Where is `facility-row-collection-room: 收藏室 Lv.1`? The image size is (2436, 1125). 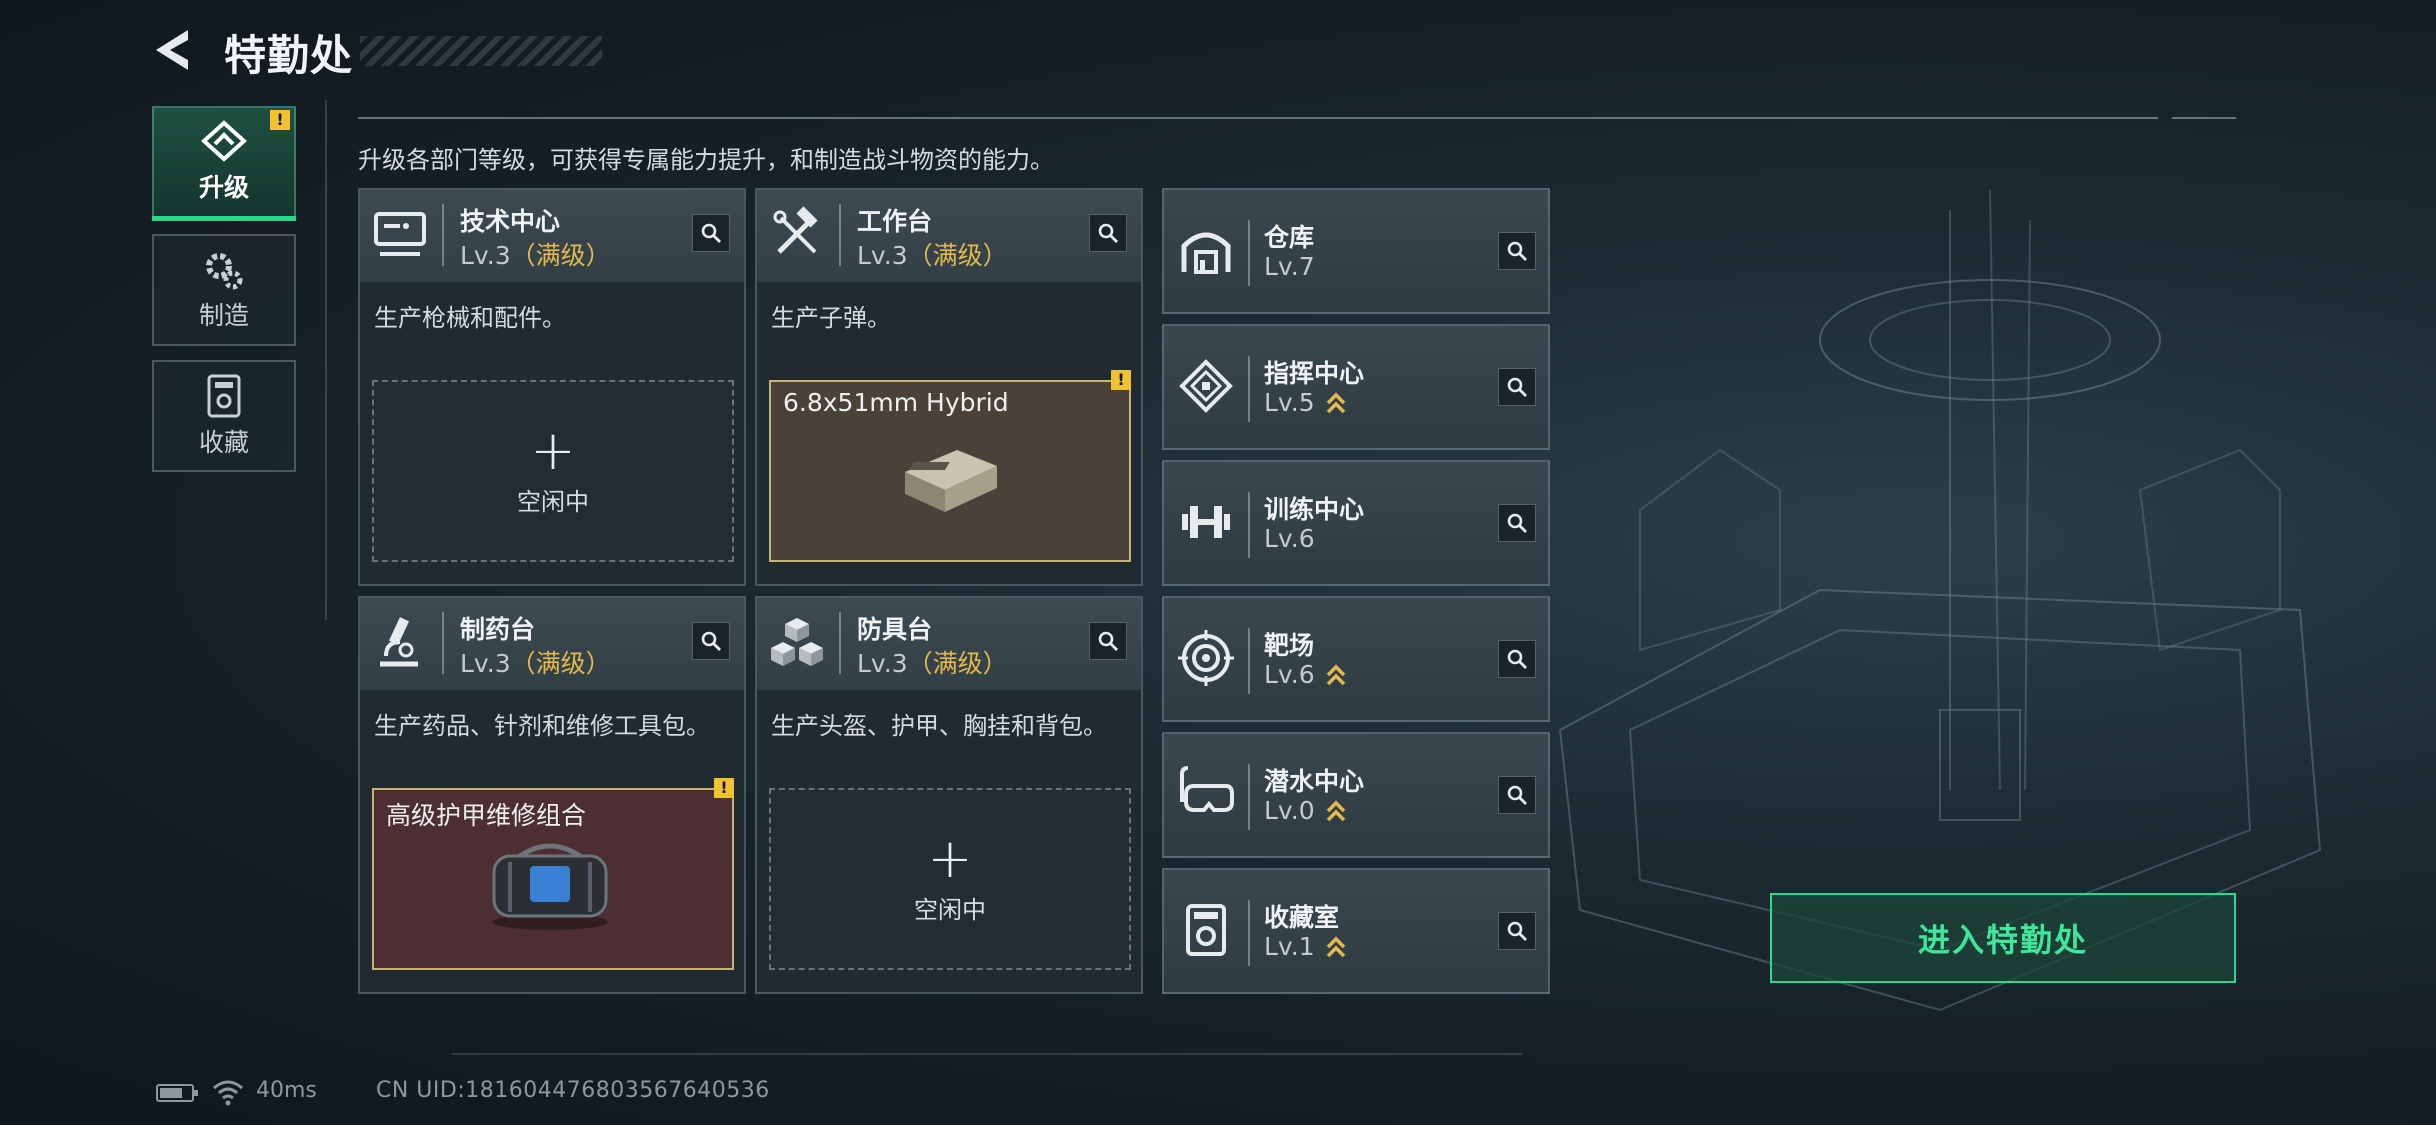 facility-row-collection-room: 收藏室 Lv.1 is located at coordinates (1356, 931).